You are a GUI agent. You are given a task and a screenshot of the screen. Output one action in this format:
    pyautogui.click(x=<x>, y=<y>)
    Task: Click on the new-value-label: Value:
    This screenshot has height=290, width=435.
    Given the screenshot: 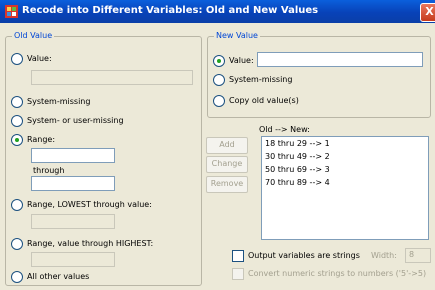 What is the action you would take?
    pyautogui.click(x=241, y=60)
    